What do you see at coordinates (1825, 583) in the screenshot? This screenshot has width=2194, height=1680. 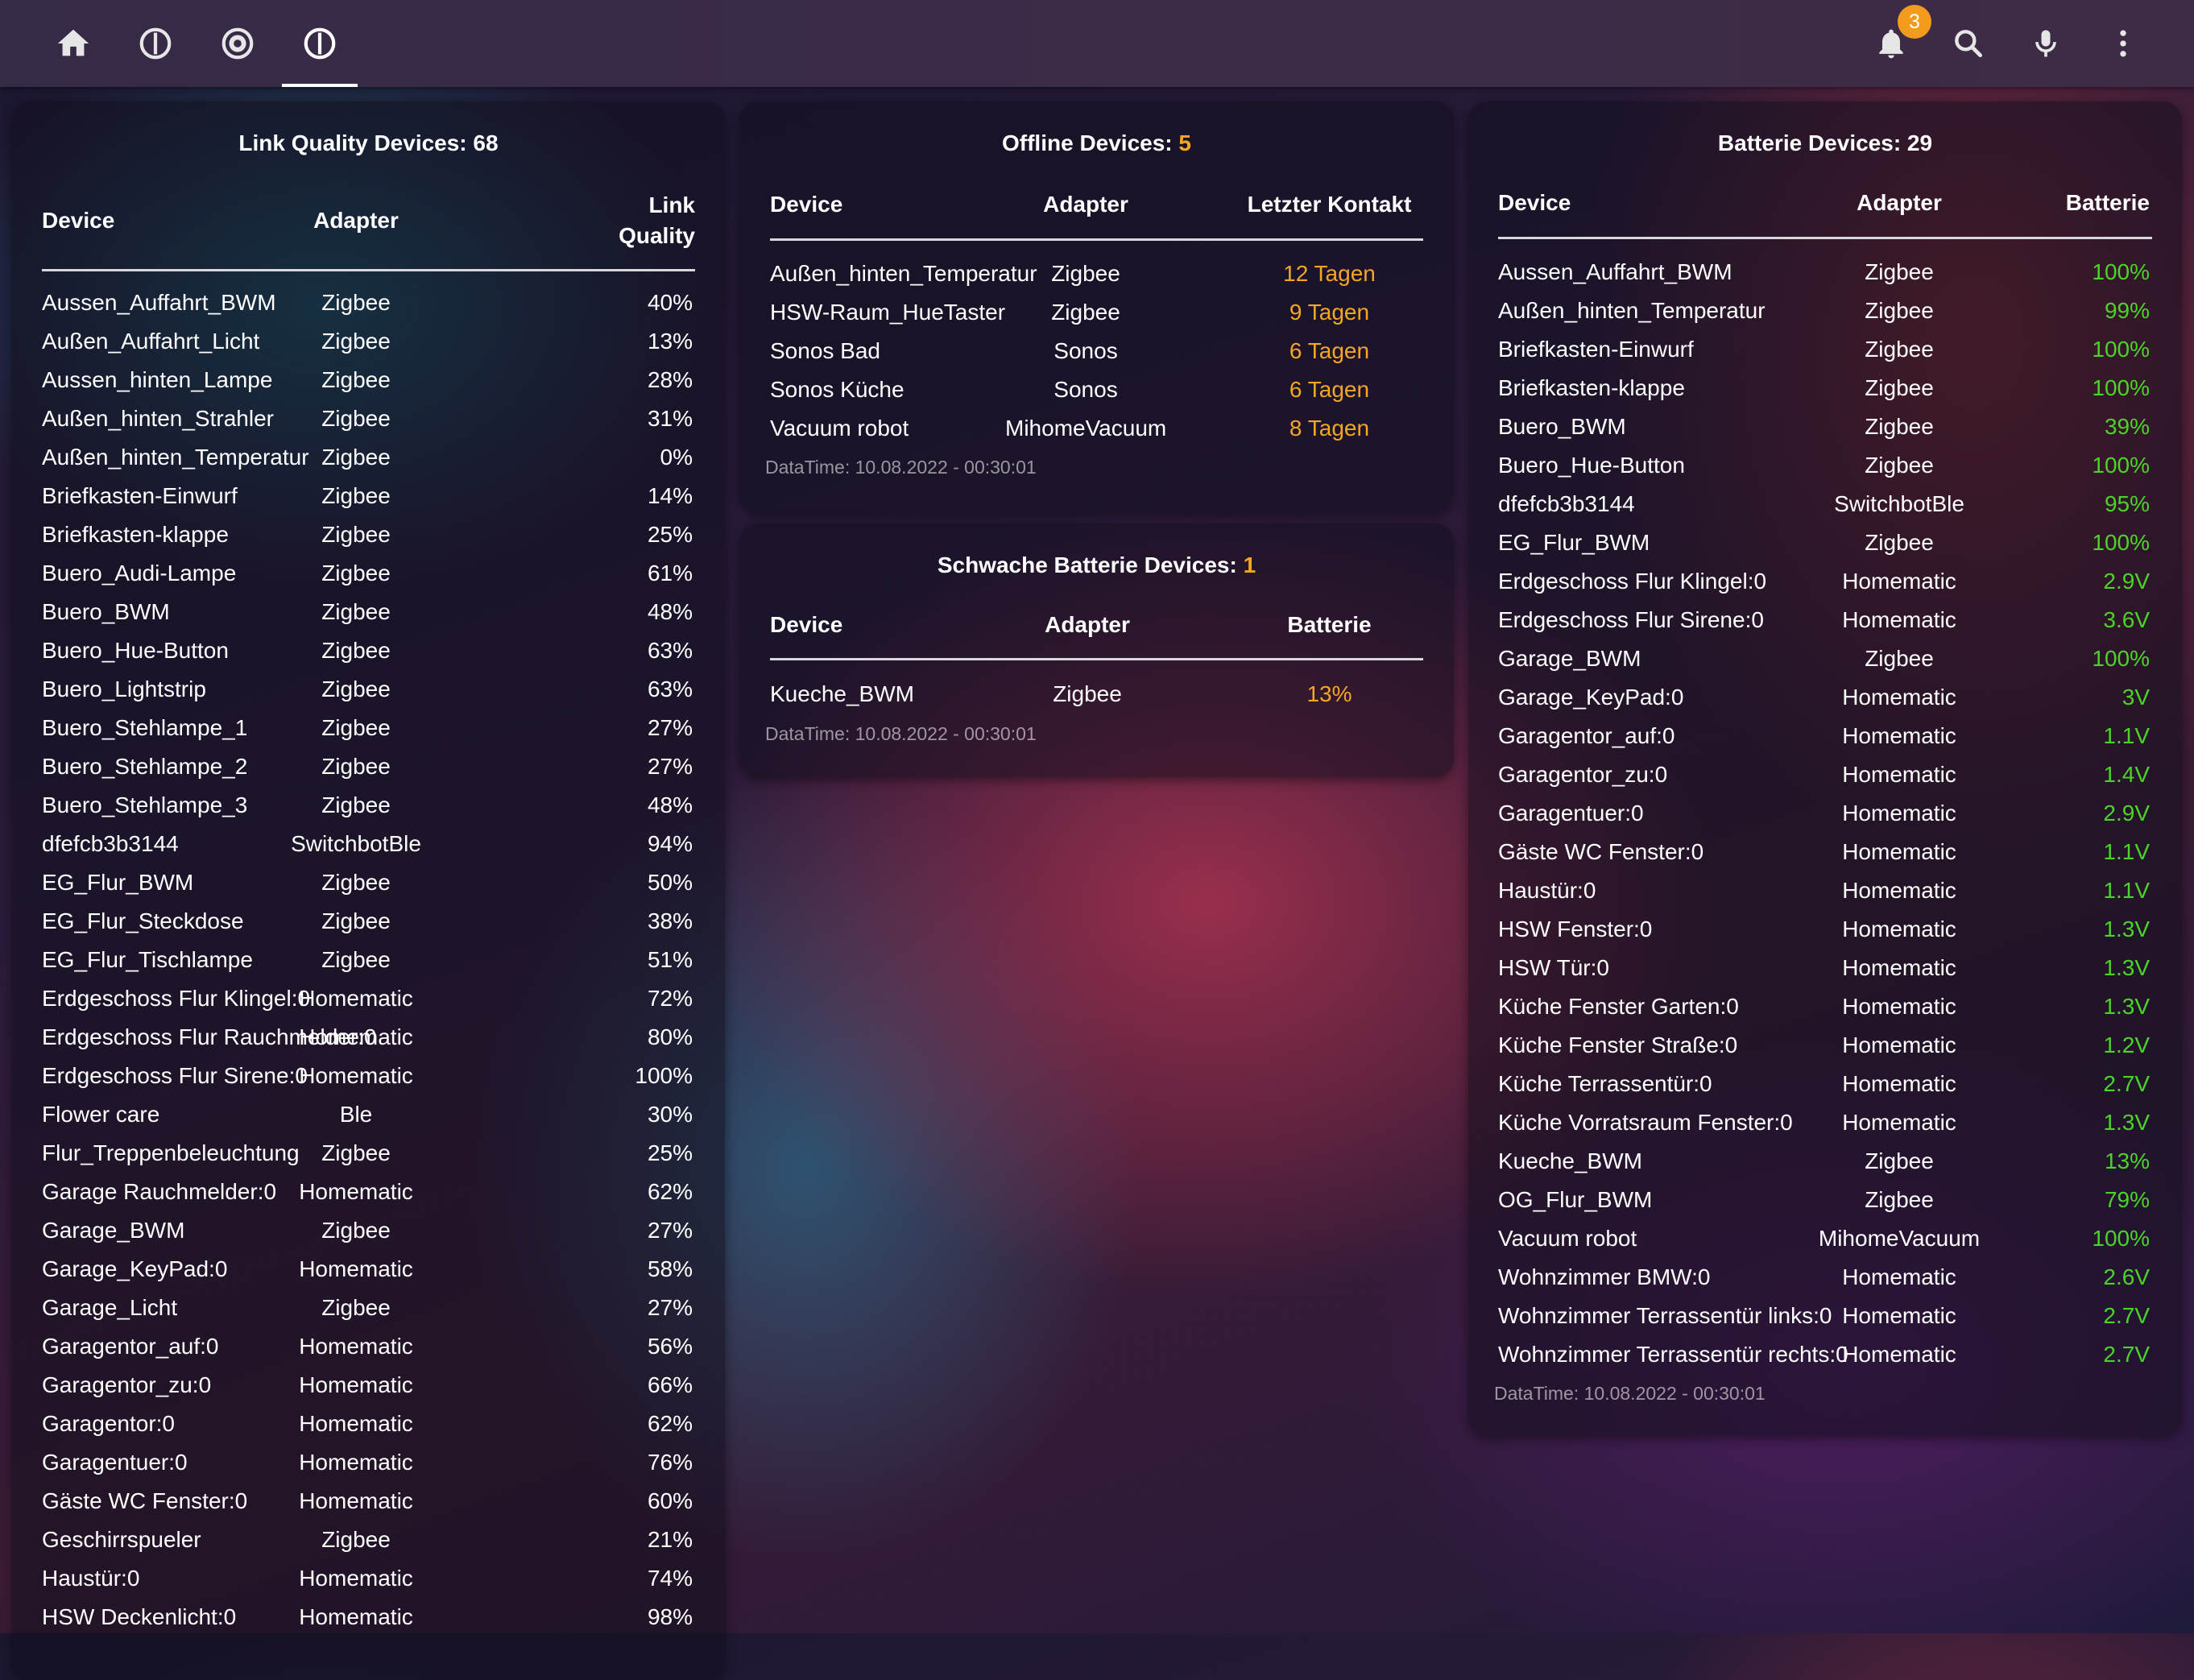 I see `table-row: Erdgeschoss Flur Klingel:0 Homematic 2.9V` at bounding box center [1825, 583].